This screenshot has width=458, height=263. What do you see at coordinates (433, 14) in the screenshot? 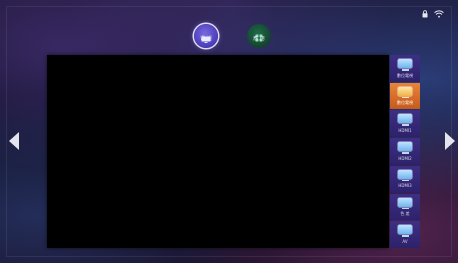
I see `status-bar` at bounding box center [433, 14].